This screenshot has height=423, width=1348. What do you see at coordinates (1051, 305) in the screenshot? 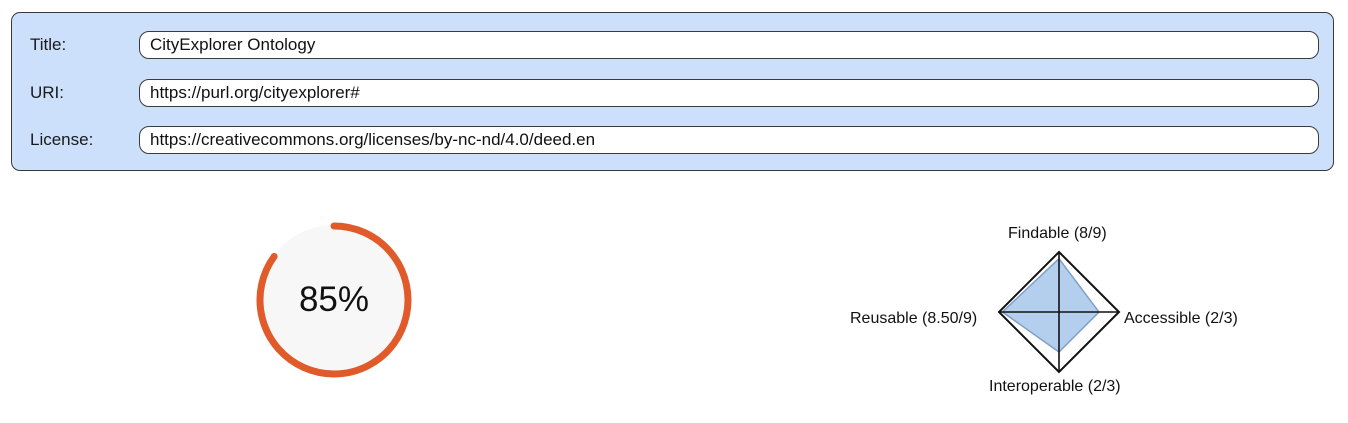
I see `radar-score-area` at bounding box center [1051, 305].